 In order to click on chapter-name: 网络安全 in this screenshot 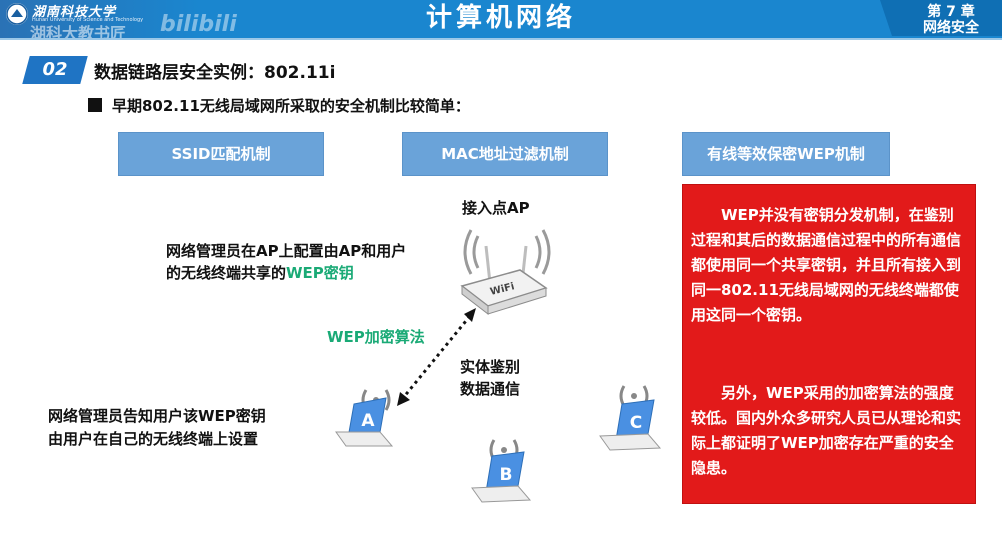, I will do `click(951, 28)`.